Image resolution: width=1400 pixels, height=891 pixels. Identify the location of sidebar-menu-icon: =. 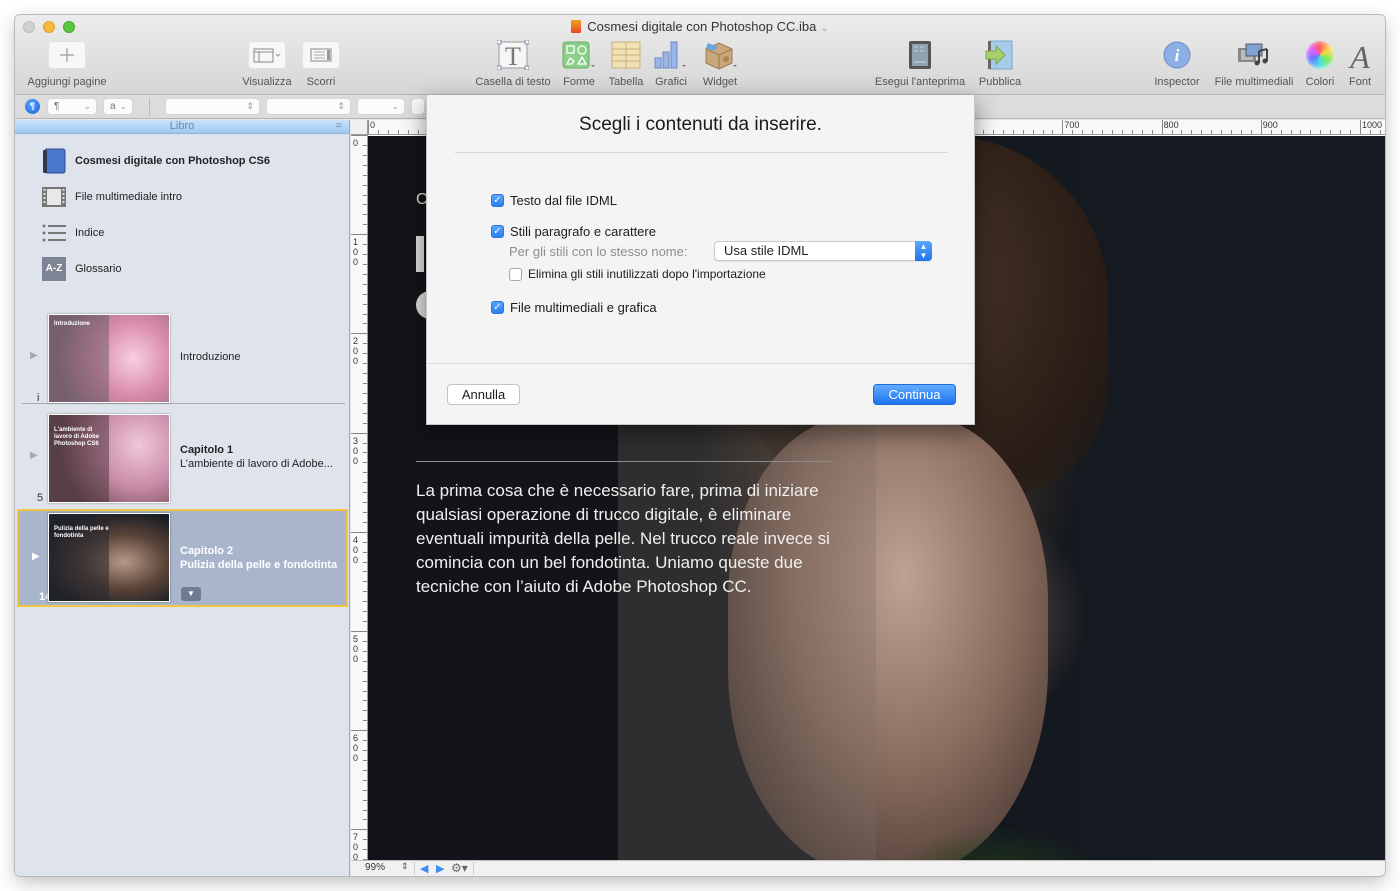
(339, 126).